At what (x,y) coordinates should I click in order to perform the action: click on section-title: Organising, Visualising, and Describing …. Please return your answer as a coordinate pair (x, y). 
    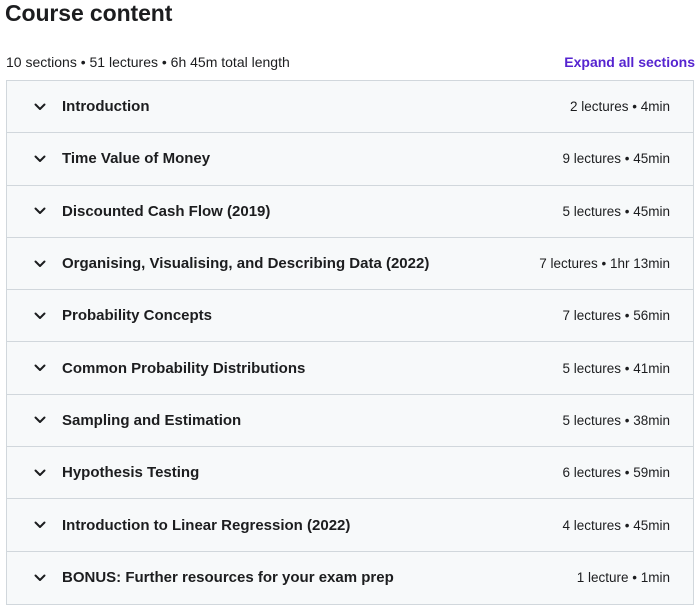
    Looking at the image, I should click on (246, 264).